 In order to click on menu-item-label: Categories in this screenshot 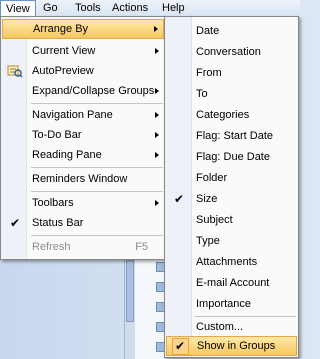, I will do `click(223, 115)`.